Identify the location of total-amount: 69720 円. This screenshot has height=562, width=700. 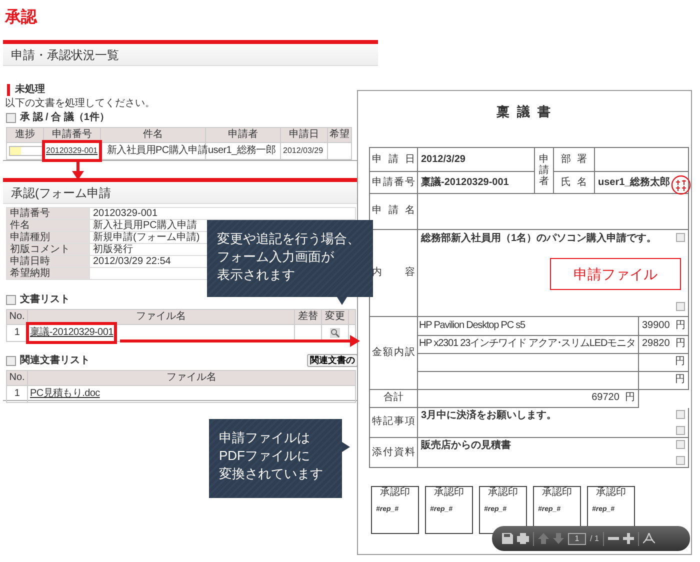
(528, 398).